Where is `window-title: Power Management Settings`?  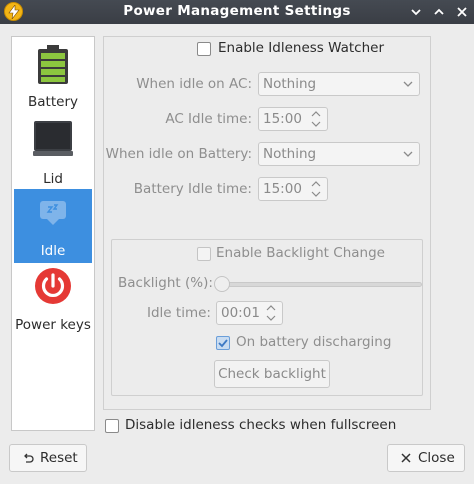
window-title: Power Management Settings is located at coordinates (237, 11).